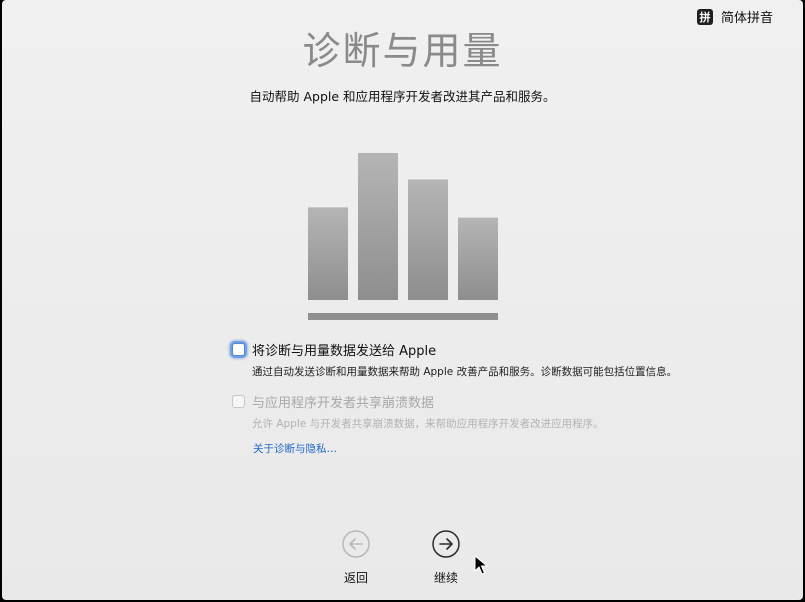 The image size is (805, 602). Describe the element at coordinates (403, 236) in the screenshot. I see `bar-chart-icon` at that location.